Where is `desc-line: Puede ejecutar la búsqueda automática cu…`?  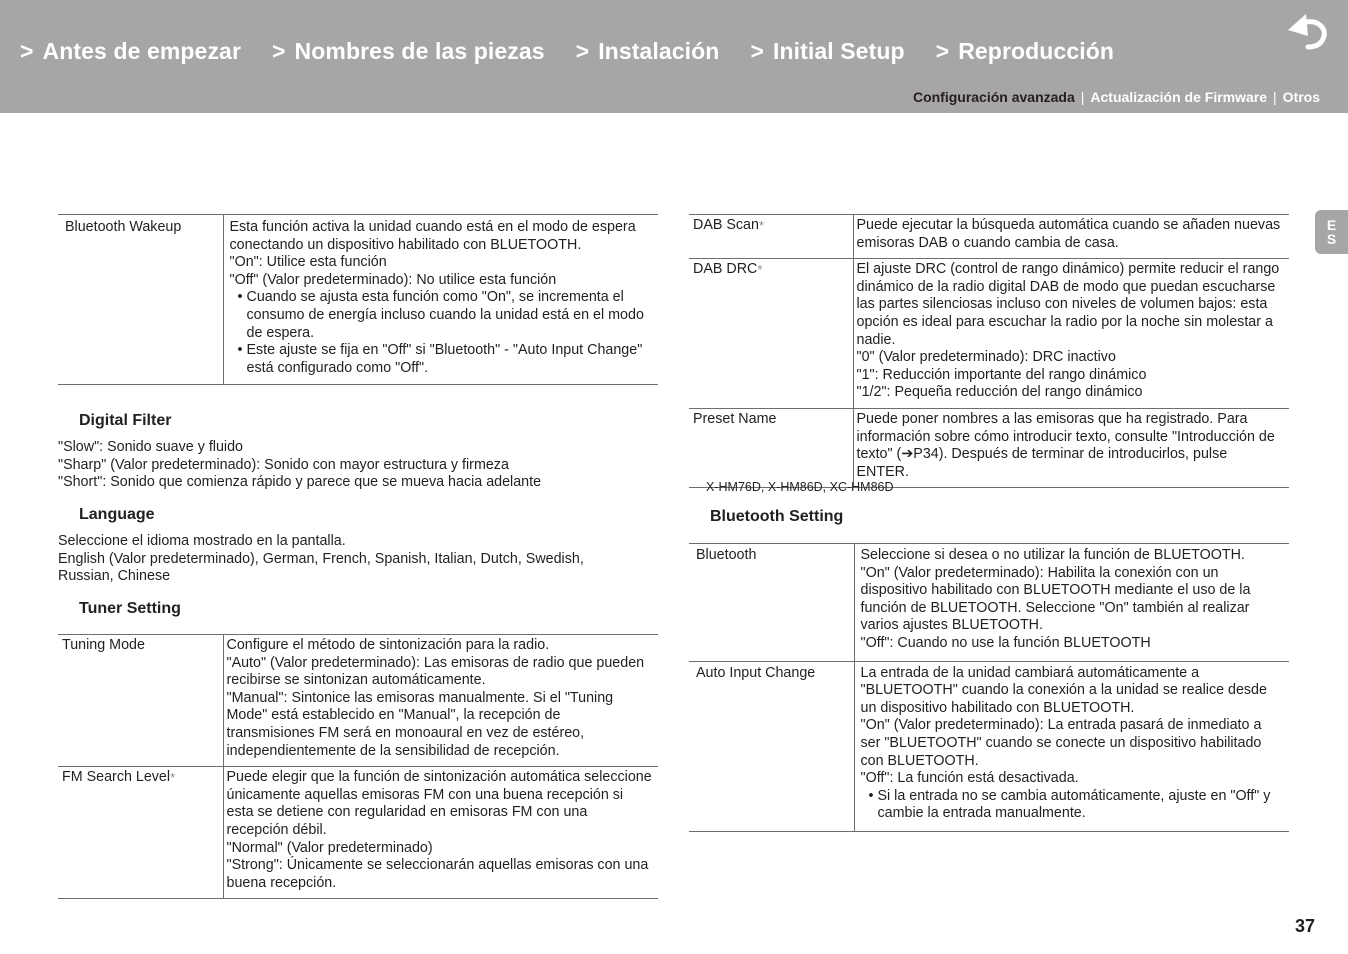
desc-line: Puede ejecutar la búsqueda automática cu… is located at coordinates (1068, 234).